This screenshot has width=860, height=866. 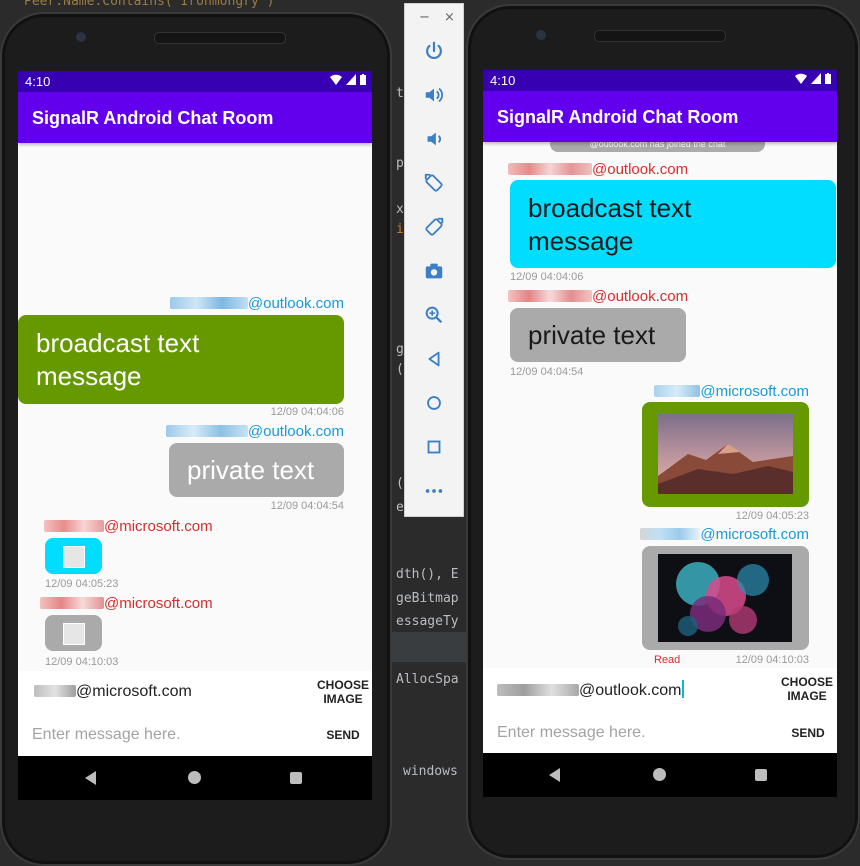 What do you see at coordinates (434, 183) in the screenshot?
I see `rotate-left-button` at bounding box center [434, 183].